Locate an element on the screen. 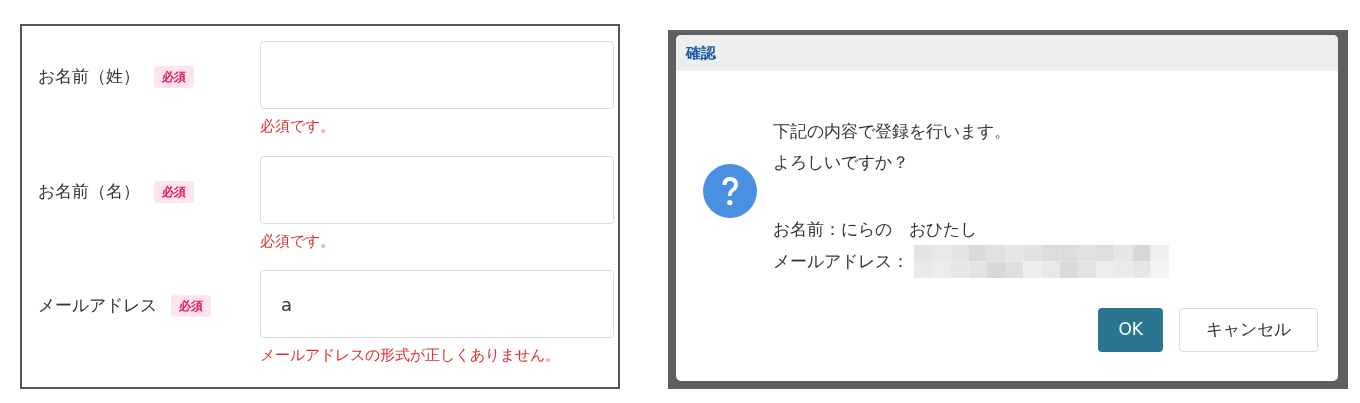  cancel-button: キャンセル is located at coordinates (1248, 330).